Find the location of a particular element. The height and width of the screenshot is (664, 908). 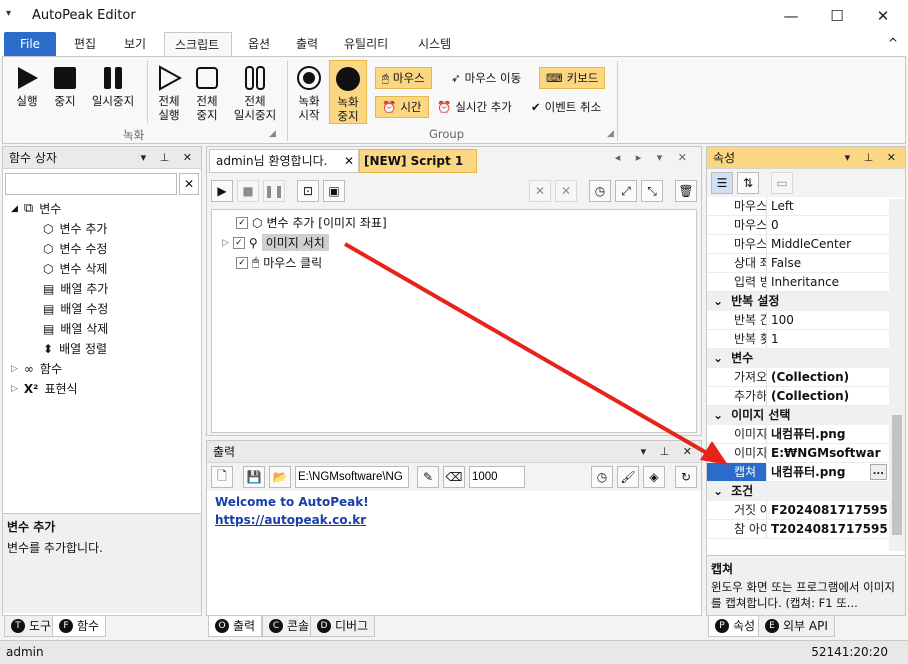

property-row: 반복 간격100 is located at coordinates (798, 320).